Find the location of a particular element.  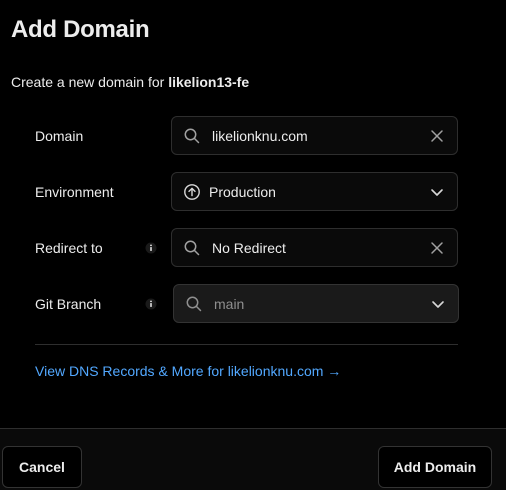

redirect-input: No Redirect is located at coordinates (314, 247).